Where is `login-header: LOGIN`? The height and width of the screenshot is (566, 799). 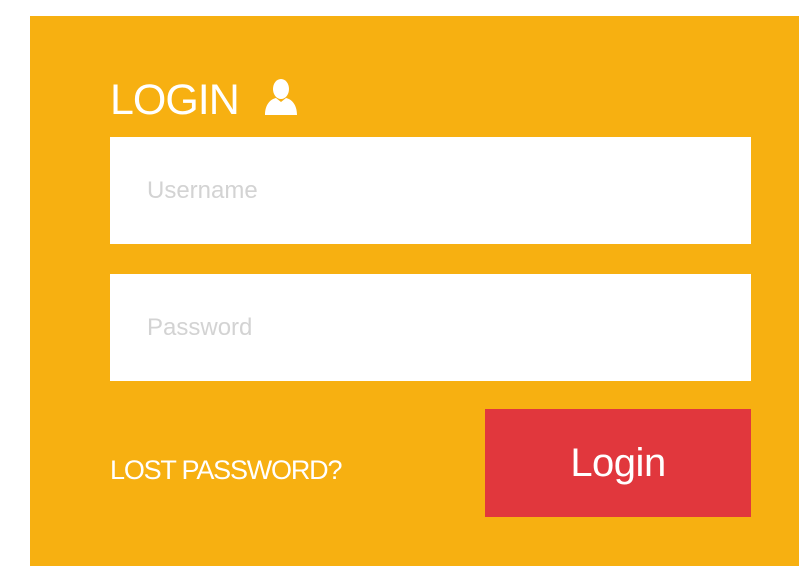 login-header: LOGIN is located at coordinates (205, 100).